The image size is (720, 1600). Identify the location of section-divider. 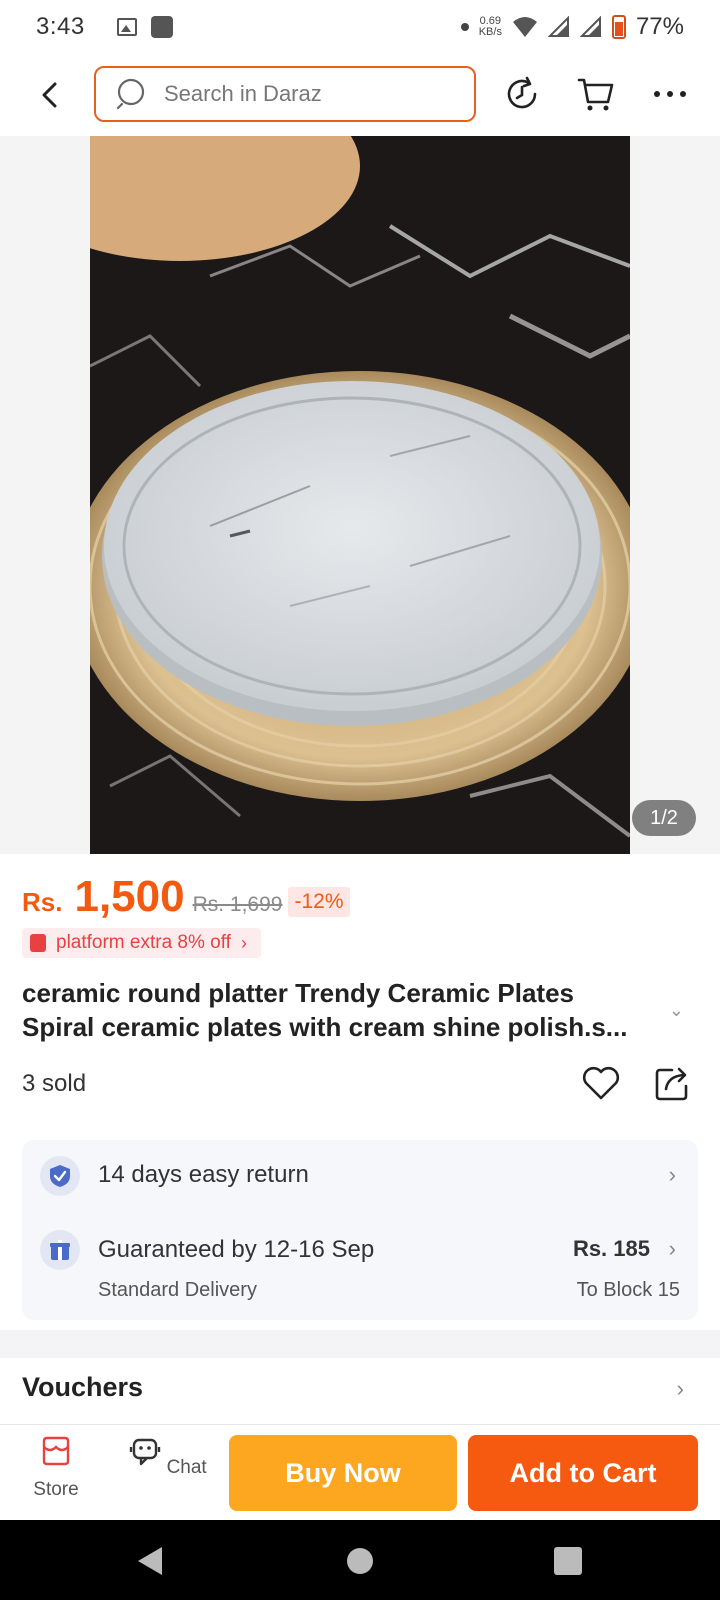
(360, 1344).